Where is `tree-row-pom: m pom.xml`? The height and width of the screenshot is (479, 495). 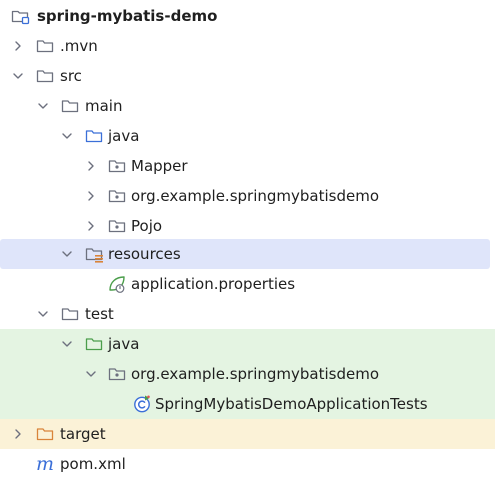
tree-row-pom: m pom.xml is located at coordinates (247, 464).